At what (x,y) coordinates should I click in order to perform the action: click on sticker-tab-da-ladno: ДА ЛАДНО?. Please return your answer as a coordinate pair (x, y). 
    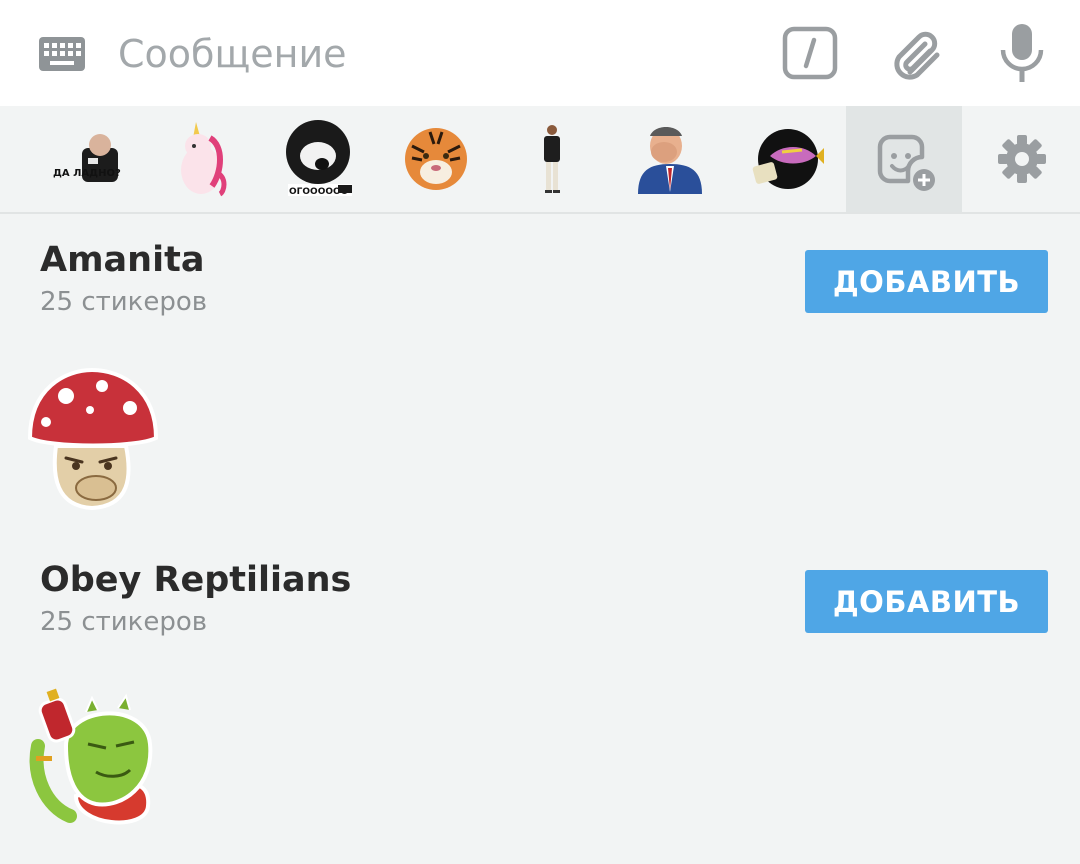
    Looking at the image, I should click on (86, 159).